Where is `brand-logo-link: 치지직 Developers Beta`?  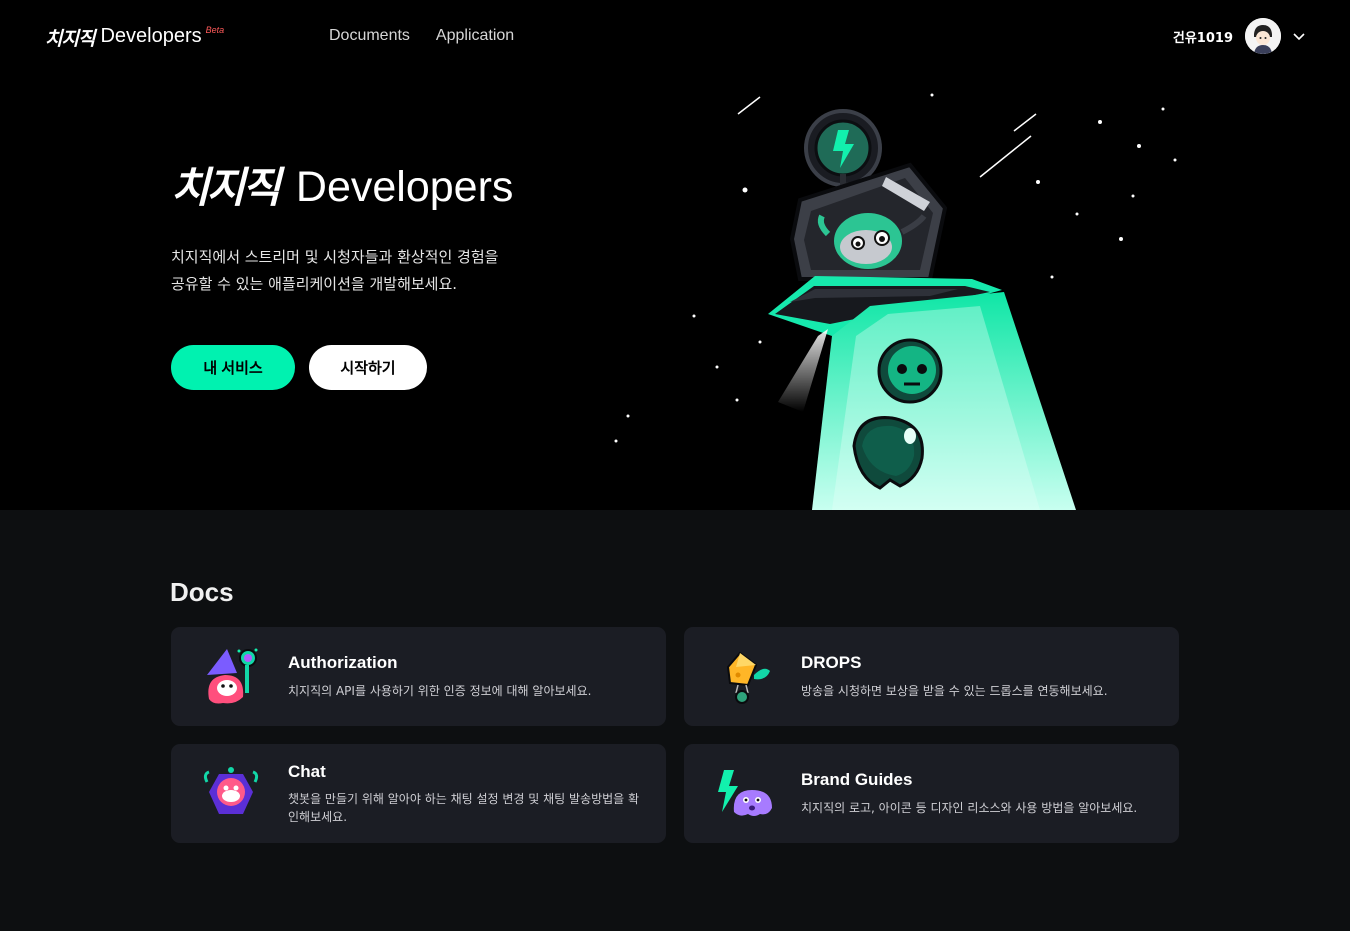 brand-logo-link: 치지직 Developers Beta is located at coordinates (134, 37).